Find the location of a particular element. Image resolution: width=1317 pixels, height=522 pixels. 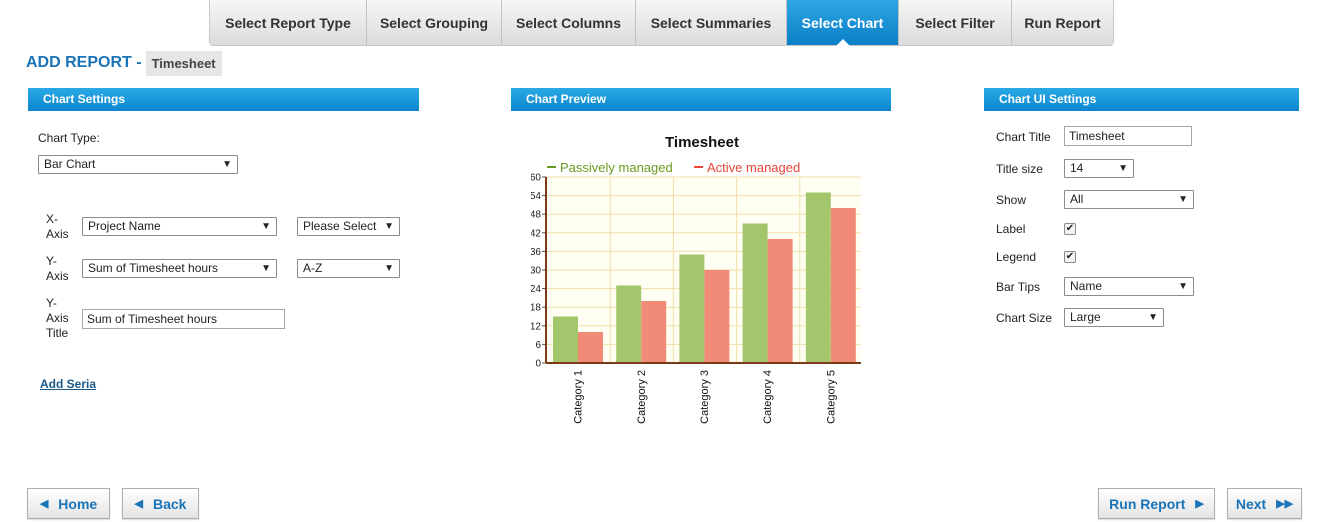

y-axis-field-value: Sum of Timesheet hours is located at coordinates (153, 268).